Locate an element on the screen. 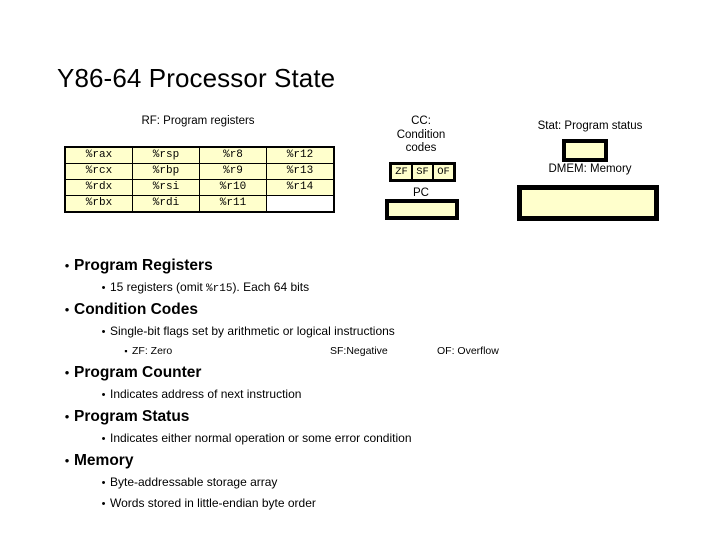  condition-codes-label: CC: Condition codes is located at coordinates (421, 135).